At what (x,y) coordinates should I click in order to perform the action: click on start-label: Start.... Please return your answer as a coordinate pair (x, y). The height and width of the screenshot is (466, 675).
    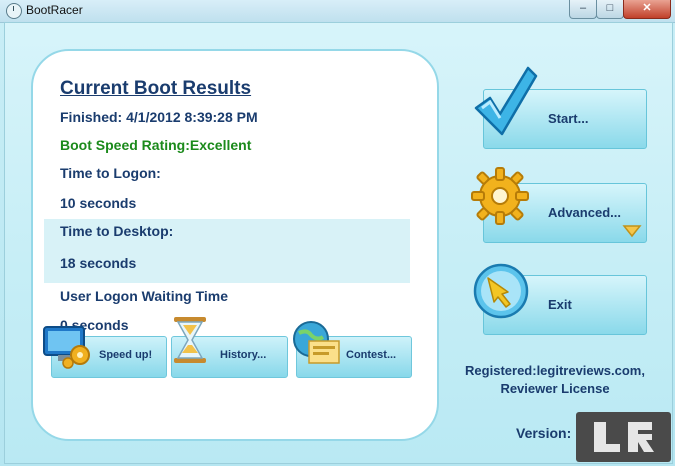
    Looking at the image, I should click on (568, 118).